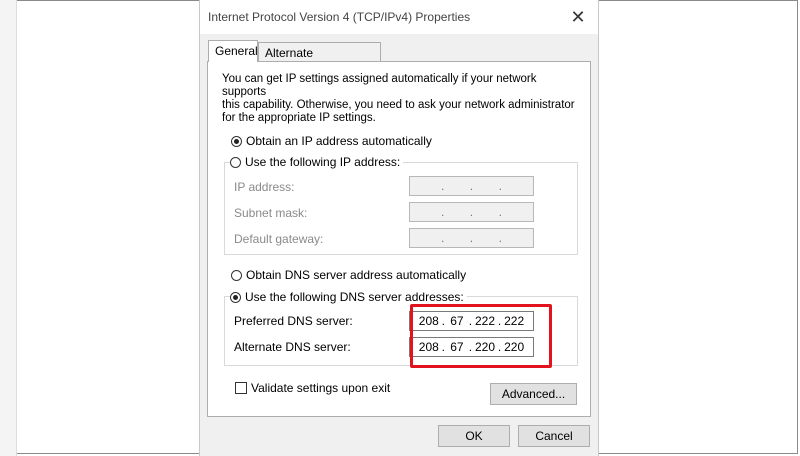 This screenshot has width=800, height=456. What do you see at coordinates (271, 213) in the screenshot?
I see `subnet-mask-label: Subnet mask:` at bounding box center [271, 213].